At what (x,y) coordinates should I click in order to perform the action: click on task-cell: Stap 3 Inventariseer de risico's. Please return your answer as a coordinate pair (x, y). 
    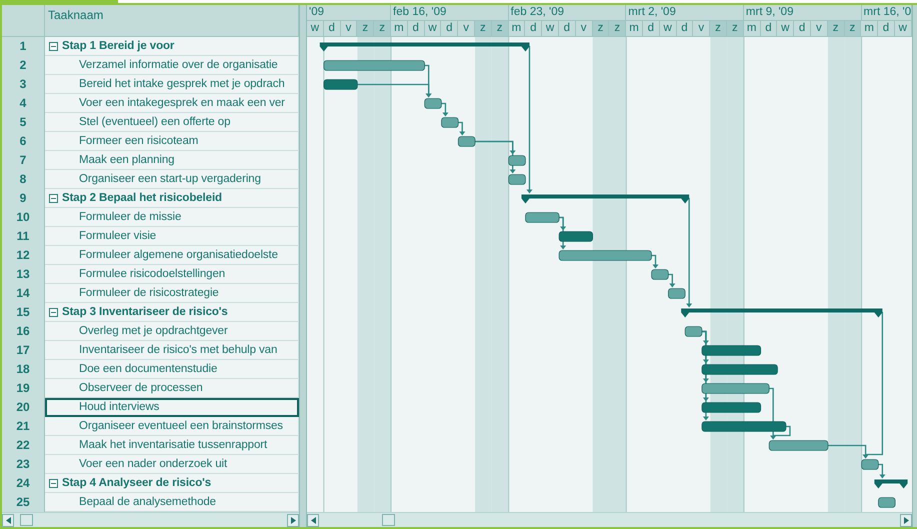
    Looking at the image, I should click on (172, 312).